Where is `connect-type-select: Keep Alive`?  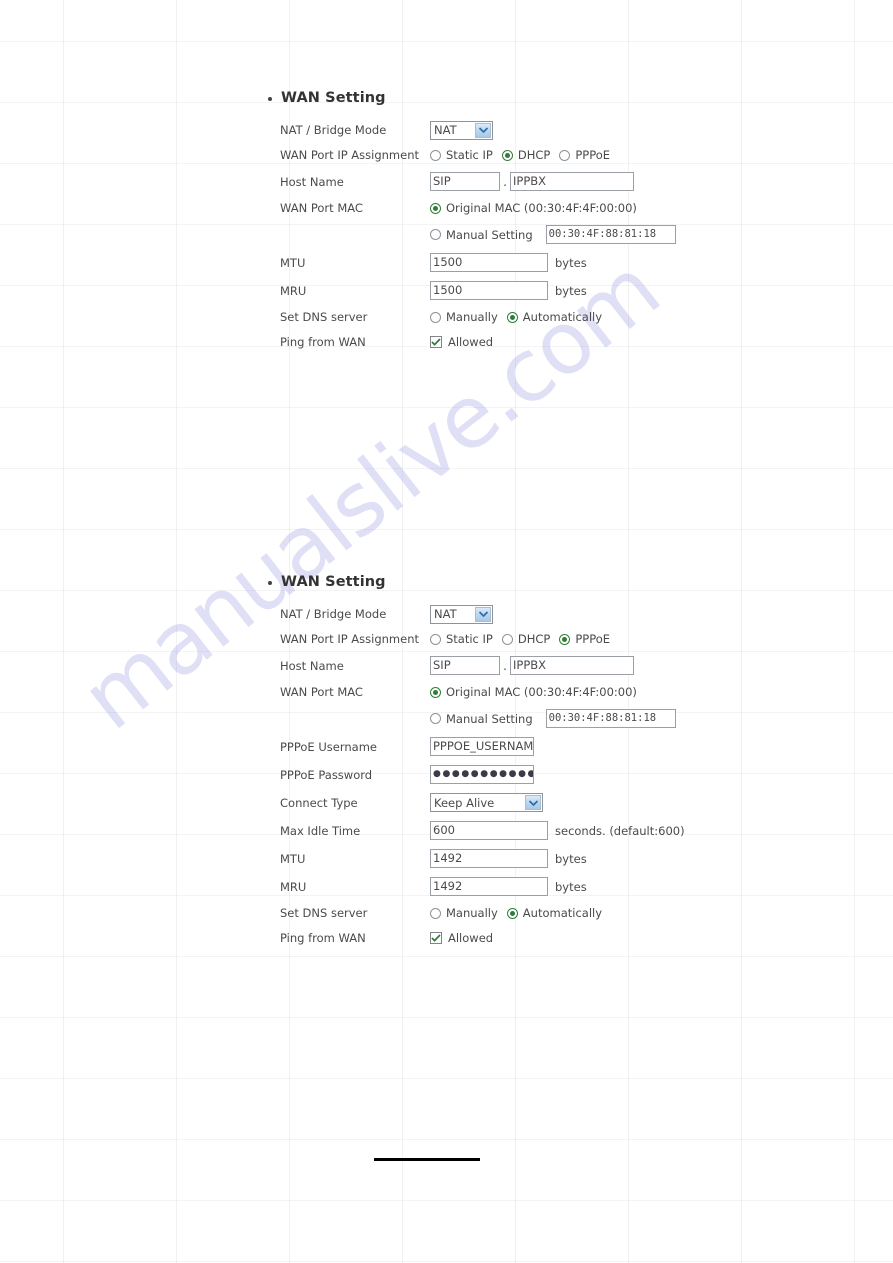
connect-type-select: Keep Alive is located at coordinates (486, 802).